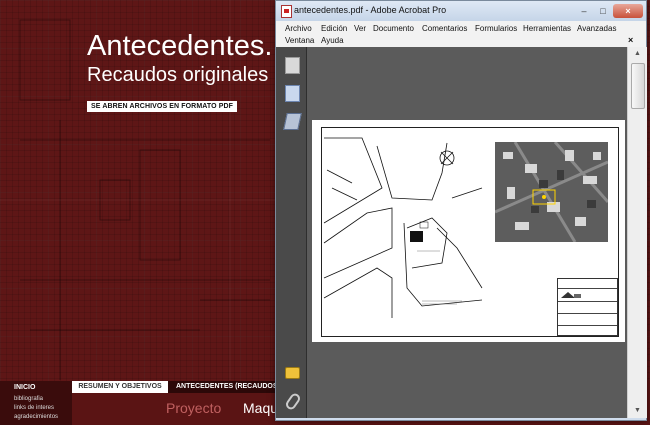 Image resolution: width=650 pixels, height=425 pixels. Describe the element at coordinates (28, 399) in the screenshot. I see `nav-bibliografia-link: bibliografia` at that location.